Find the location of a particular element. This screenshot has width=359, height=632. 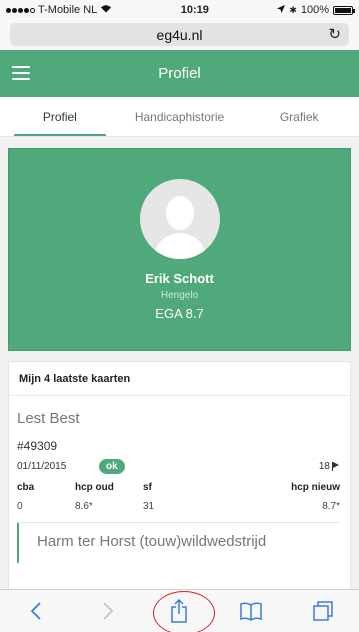

bluetooth-icon: ✱ is located at coordinates (293, 9).